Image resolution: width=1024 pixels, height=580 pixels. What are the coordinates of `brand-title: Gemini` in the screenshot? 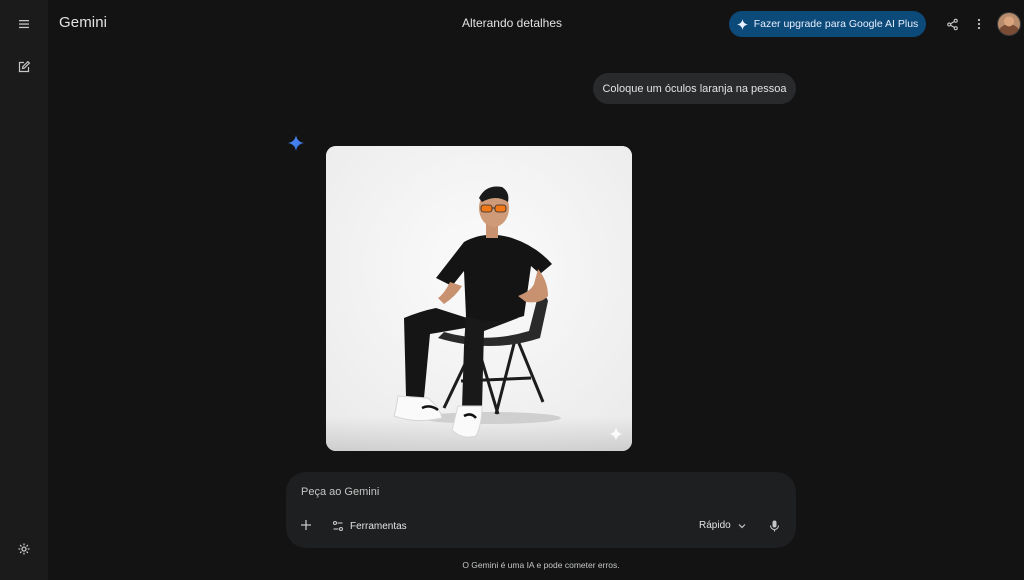 It's located at (83, 22).